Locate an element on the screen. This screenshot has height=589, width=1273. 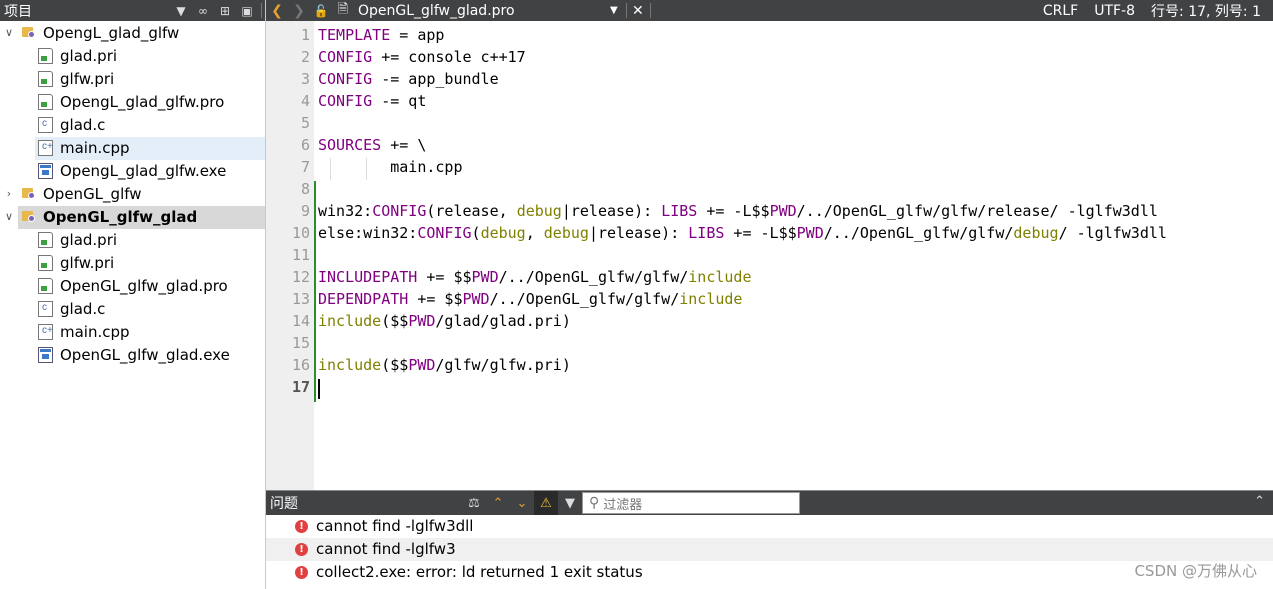
chevron-right-icon: › is located at coordinates (9, 193).